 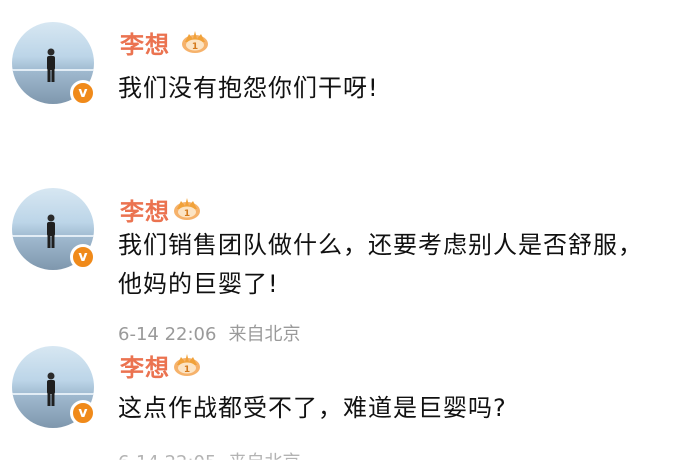 I want to click on comment-time: 6-14 22:06, so click(x=167, y=334).